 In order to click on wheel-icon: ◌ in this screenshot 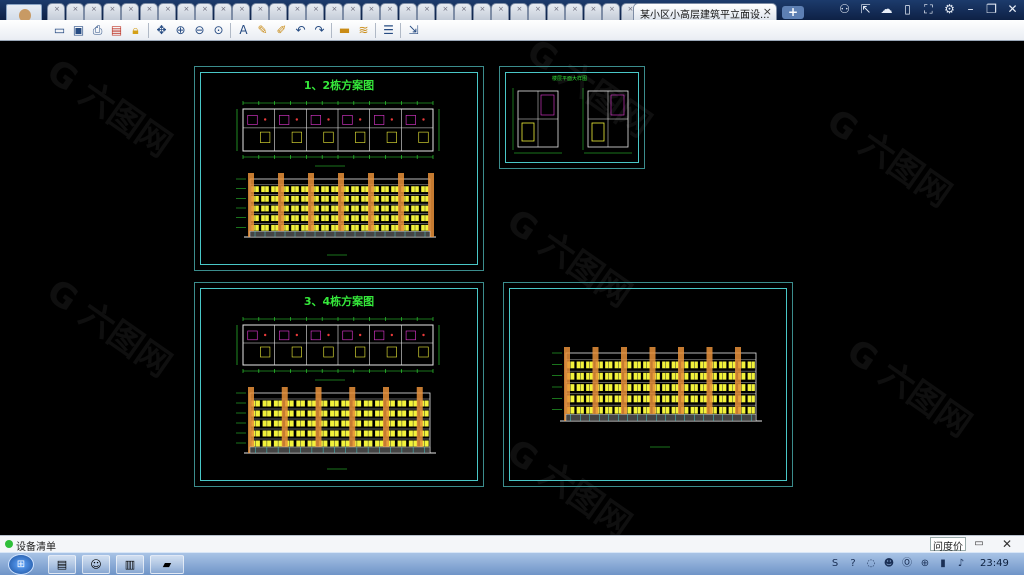, I will do `click(871, 563)`.